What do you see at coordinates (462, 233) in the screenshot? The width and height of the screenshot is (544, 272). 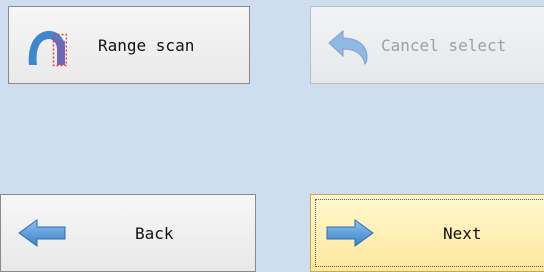 I see `next-label: Next` at bounding box center [462, 233].